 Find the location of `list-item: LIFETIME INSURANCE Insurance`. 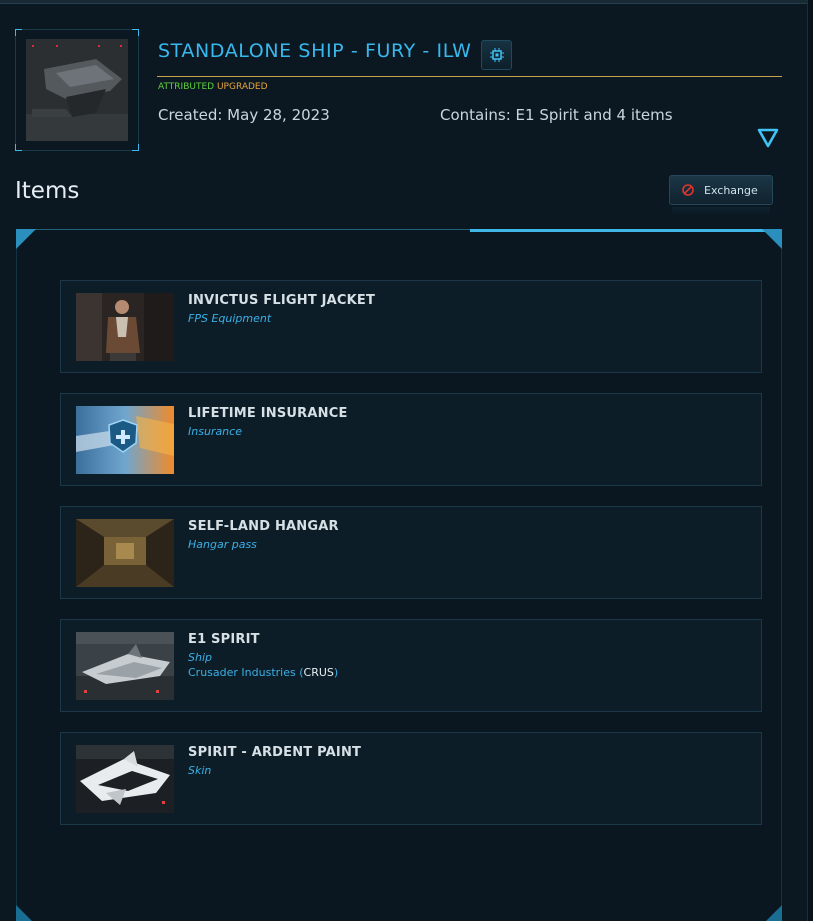

list-item: LIFETIME INSURANCE Insurance is located at coordinates (411, 439).